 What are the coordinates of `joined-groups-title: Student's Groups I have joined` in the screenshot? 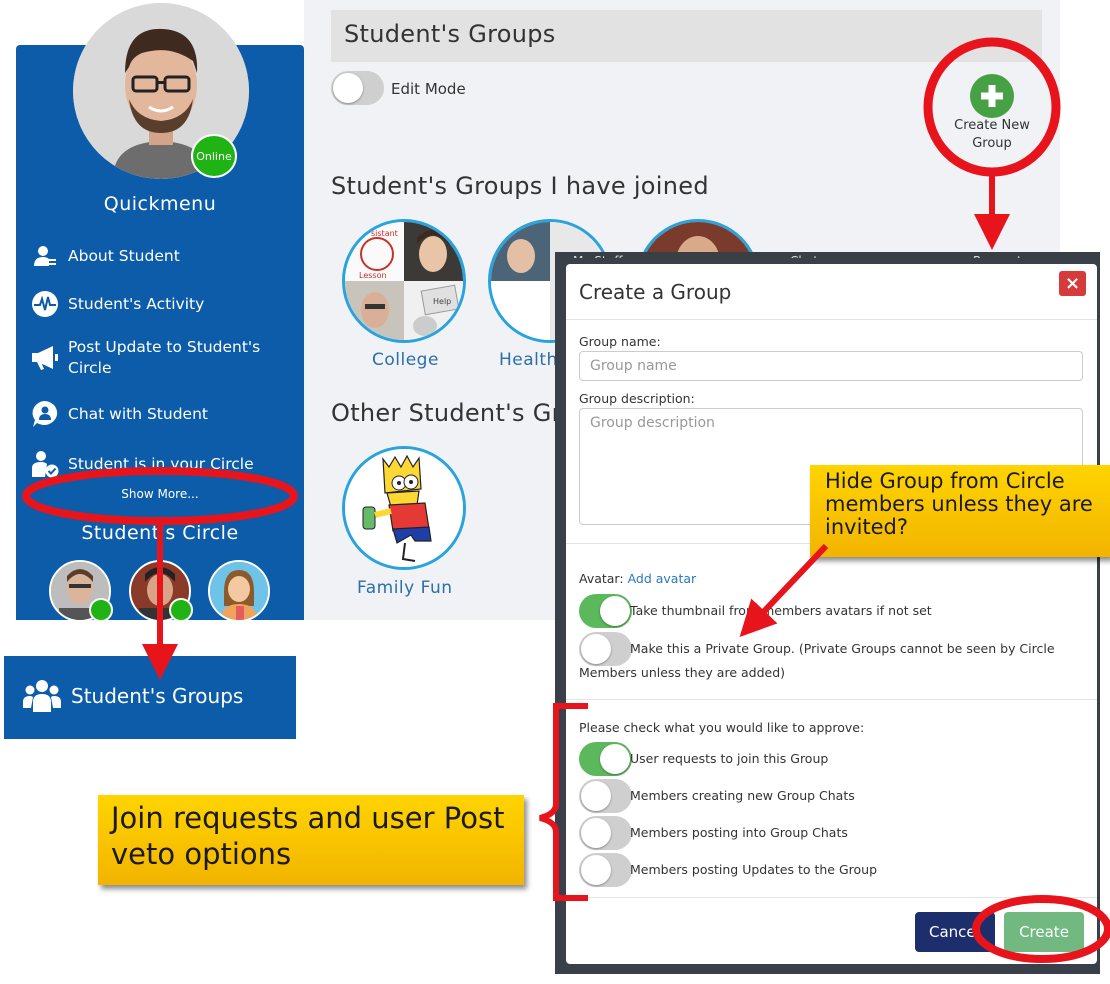 It's located at (520, 186).